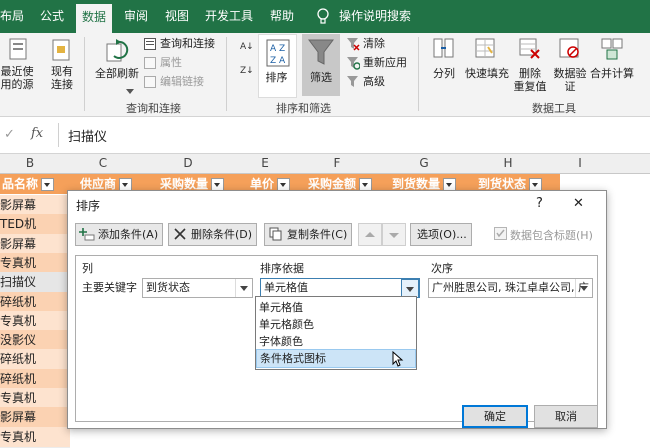 The image size is (650, 448). Describe the element at coordinates (554, 108) in the screenshot. I see `group-label-data-tools: 数据工具` at that location.